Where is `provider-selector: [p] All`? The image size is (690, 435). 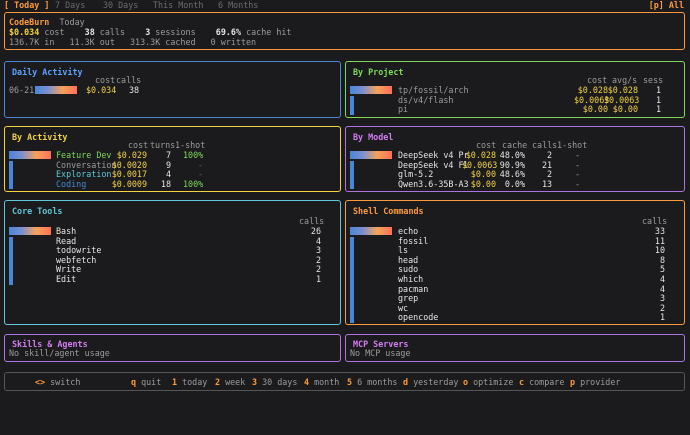
provider-selector: [p] All is located at coordinates (666, 5).